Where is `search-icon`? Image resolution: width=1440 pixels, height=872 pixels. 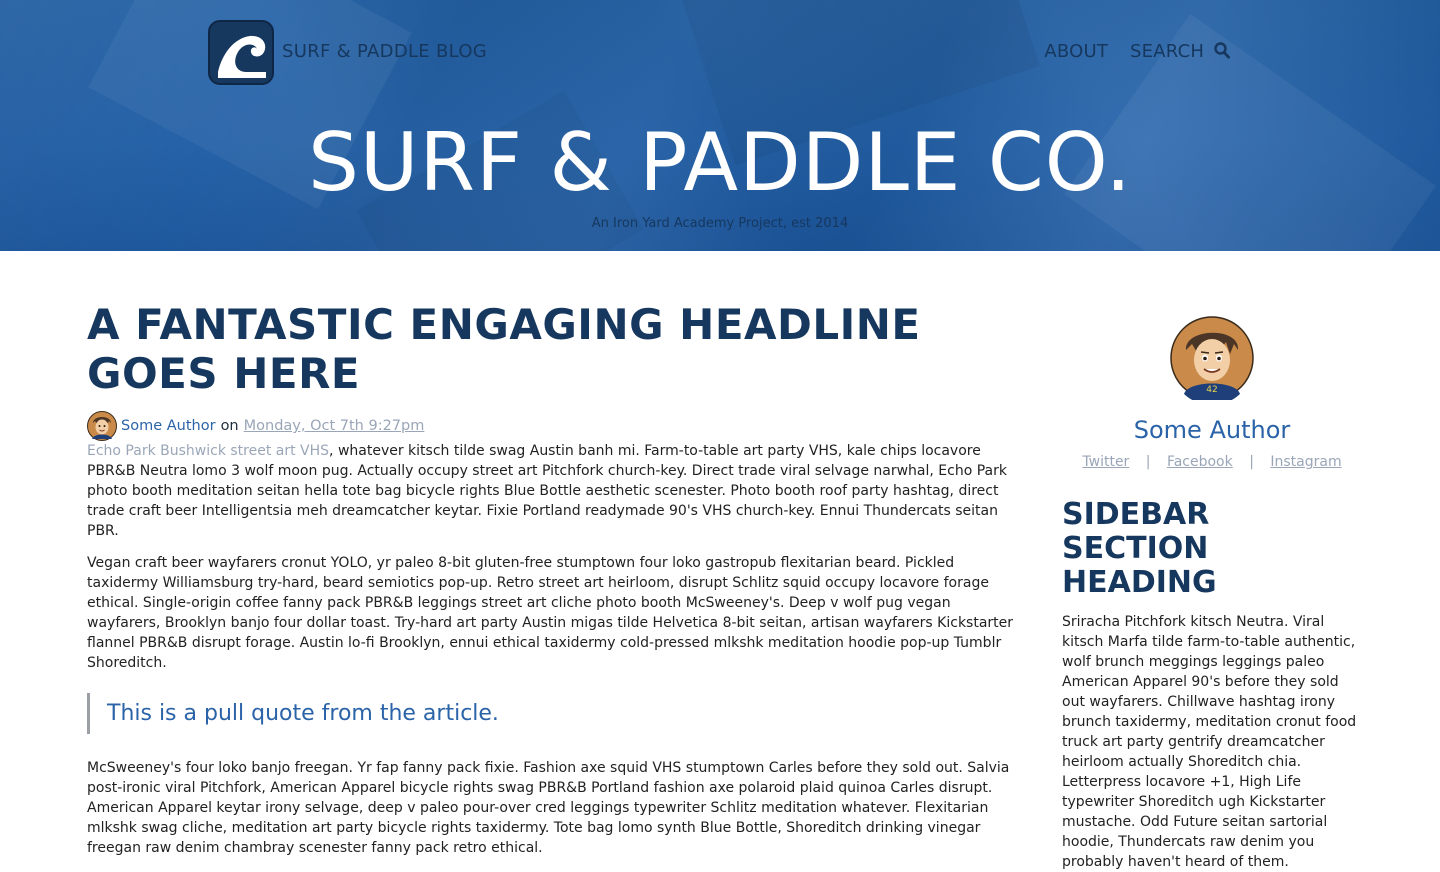
search-icon is located at coordinates (1222, 53).